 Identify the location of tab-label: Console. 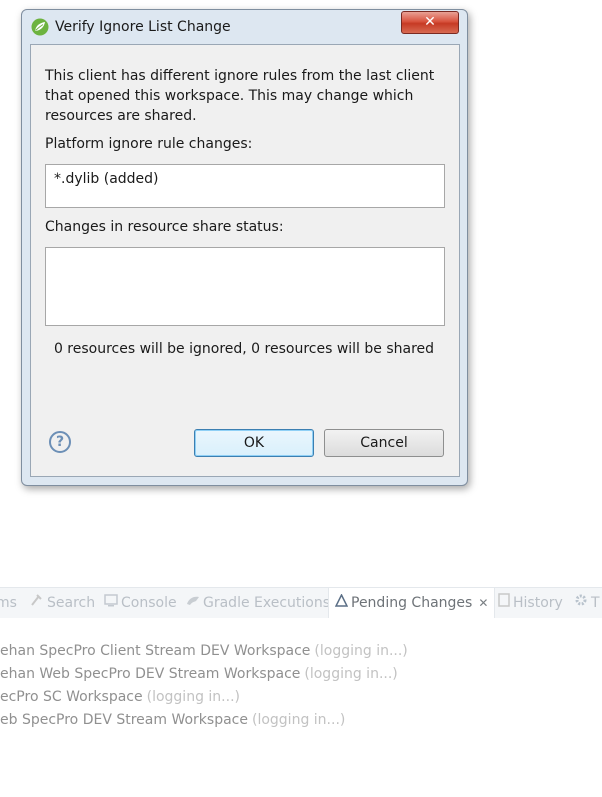
(149, 603).